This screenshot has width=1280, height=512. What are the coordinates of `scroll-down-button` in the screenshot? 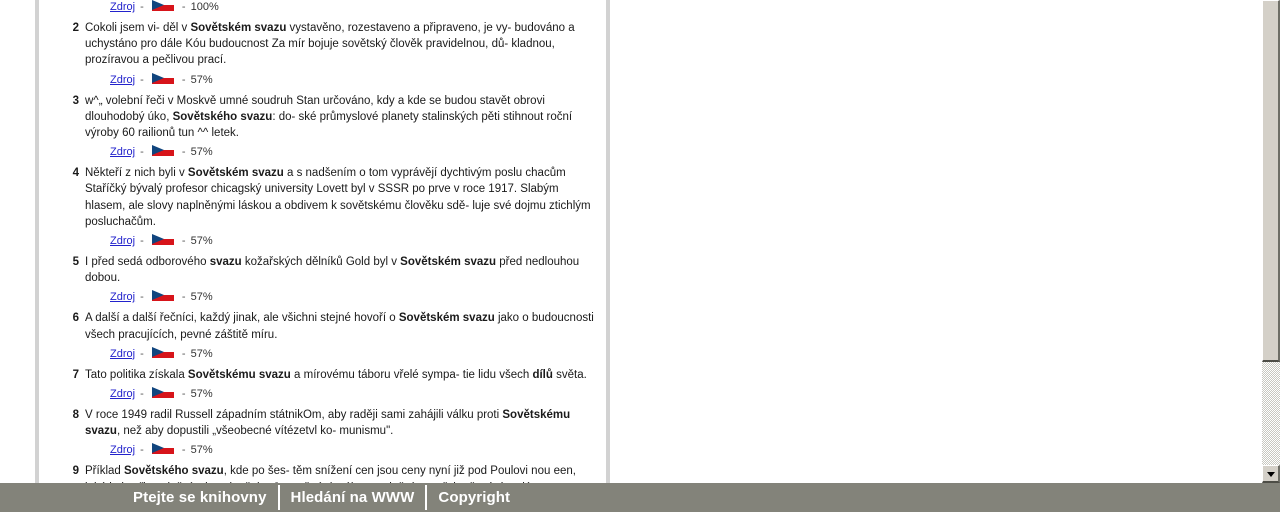 It's located at (1271, 474).